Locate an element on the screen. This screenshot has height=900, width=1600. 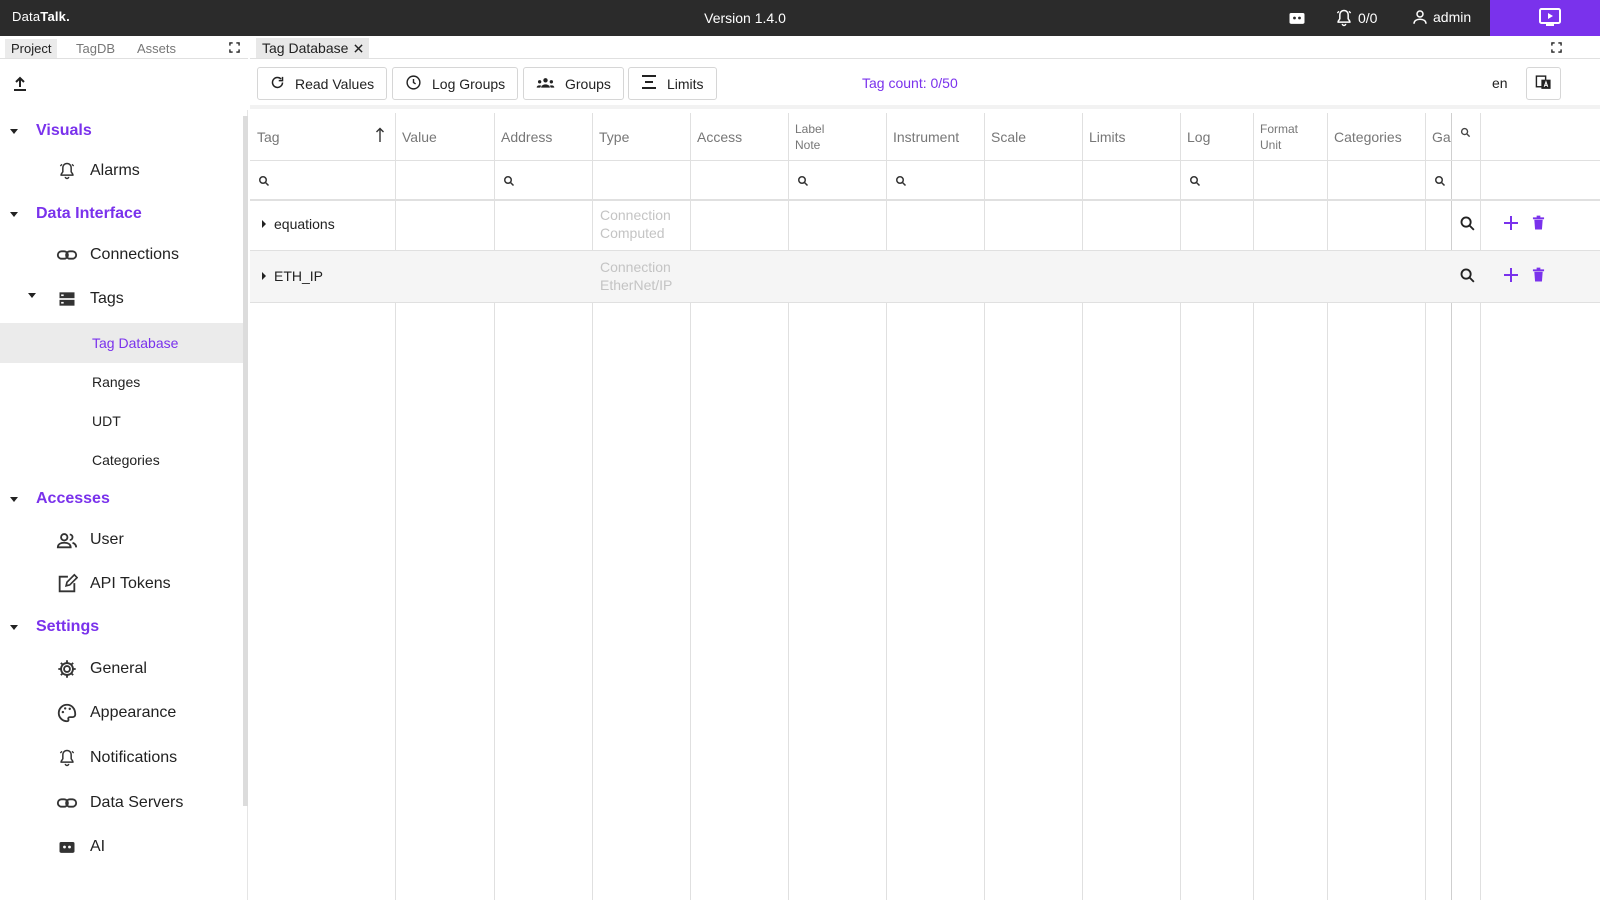
column-header-address: Address is located at coordinates (543, 137).